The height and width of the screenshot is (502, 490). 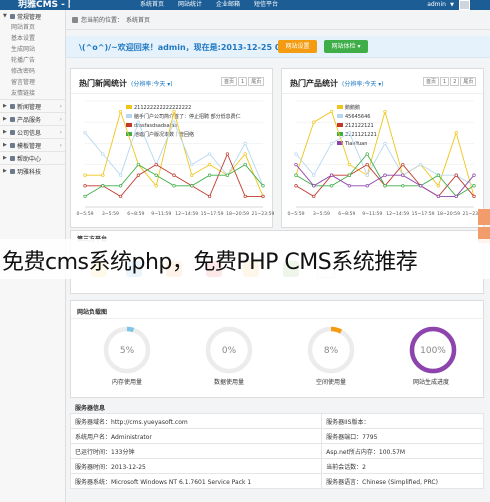 What do you see at coordinates (32, 145) in the screenshot?
I see `sidebar-group-templates: ▶ 模板管理 ›` at bounding box center [32, 145].